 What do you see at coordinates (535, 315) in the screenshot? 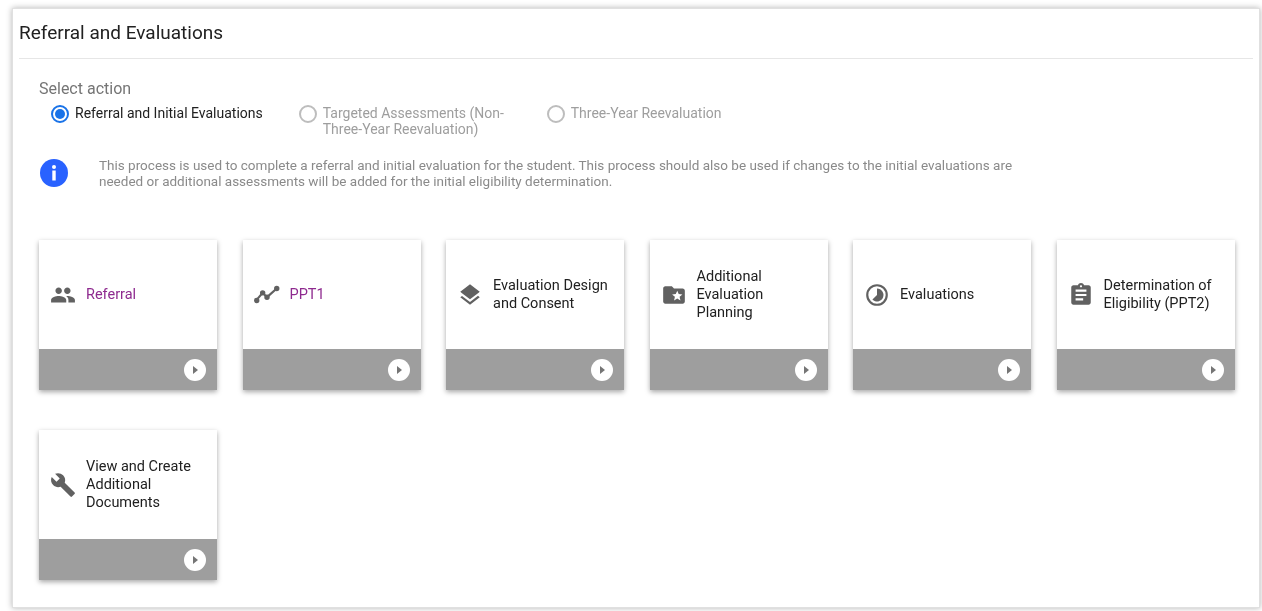
I see `action-card: Evaluation Design and Consent` at bounding box center [535, 315].